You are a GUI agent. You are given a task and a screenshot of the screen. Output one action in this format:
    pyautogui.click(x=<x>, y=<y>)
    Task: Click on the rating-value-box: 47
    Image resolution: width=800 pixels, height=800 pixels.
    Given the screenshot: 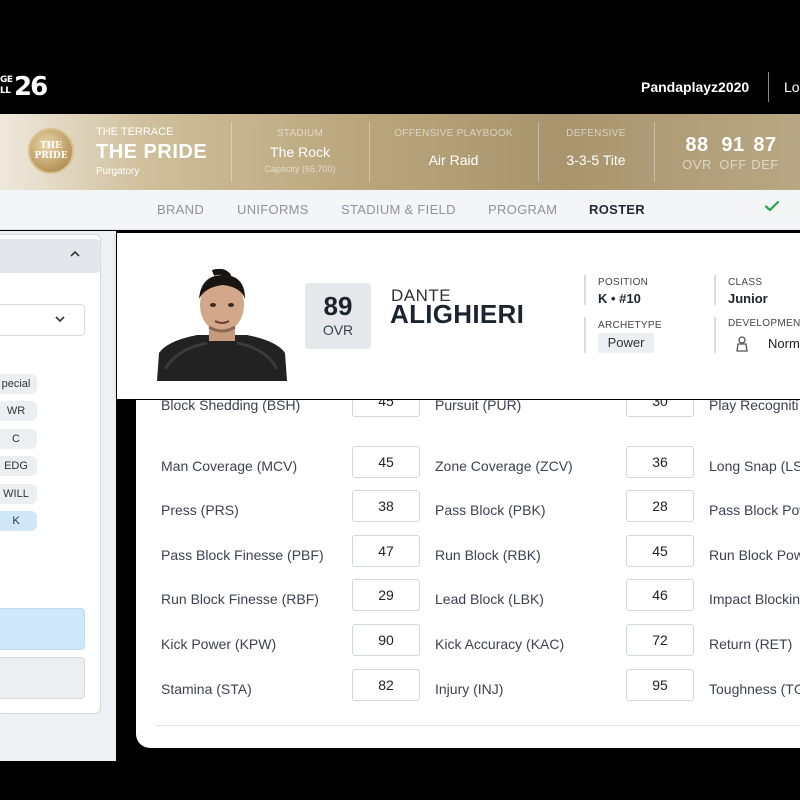 What is the action you would take?
    pyautogui.click(x=386, y=551)
    